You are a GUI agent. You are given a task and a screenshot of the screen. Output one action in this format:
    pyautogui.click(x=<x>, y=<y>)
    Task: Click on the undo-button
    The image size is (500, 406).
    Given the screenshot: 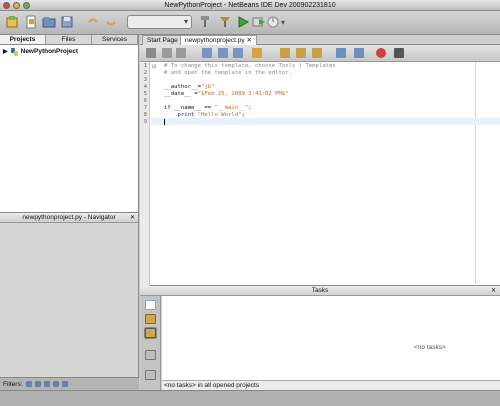 What is the action you would take?
    pyautogui.click(x=93, y=22)
    